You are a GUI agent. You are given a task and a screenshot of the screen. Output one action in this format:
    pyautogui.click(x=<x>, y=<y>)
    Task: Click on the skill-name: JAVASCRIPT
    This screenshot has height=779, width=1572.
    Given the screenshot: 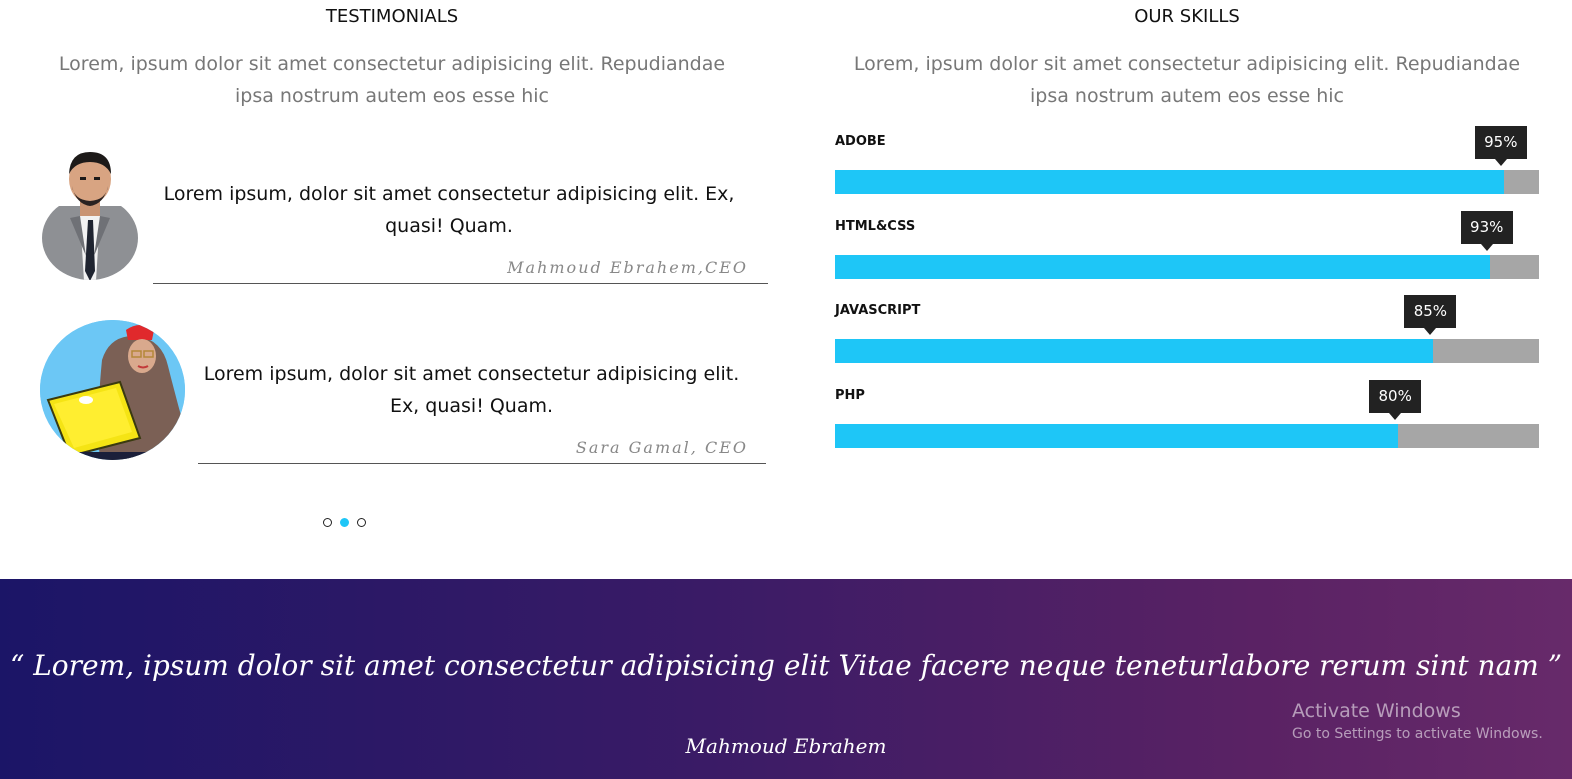 What is the action you would take?
    pyautogui.click(x=878, y=310)
    